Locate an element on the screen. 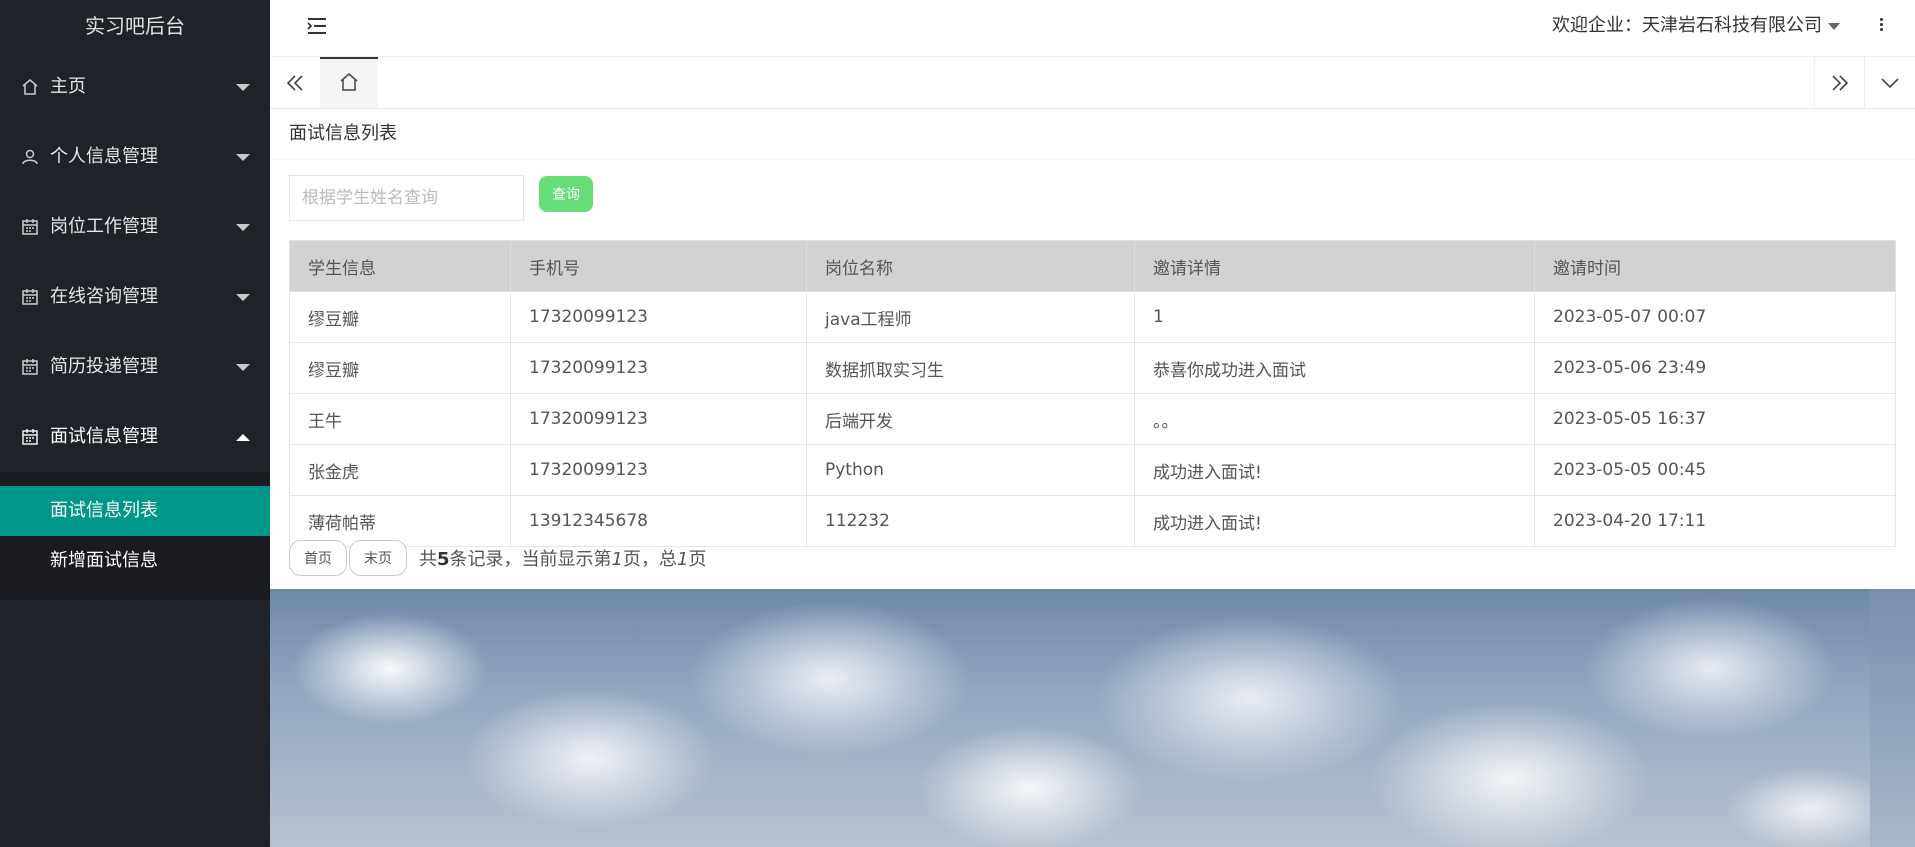 Image resolution: width=1915 pixels, height=847 pixels. cell-position: 后端开发 is located at coordinates (970, 419).